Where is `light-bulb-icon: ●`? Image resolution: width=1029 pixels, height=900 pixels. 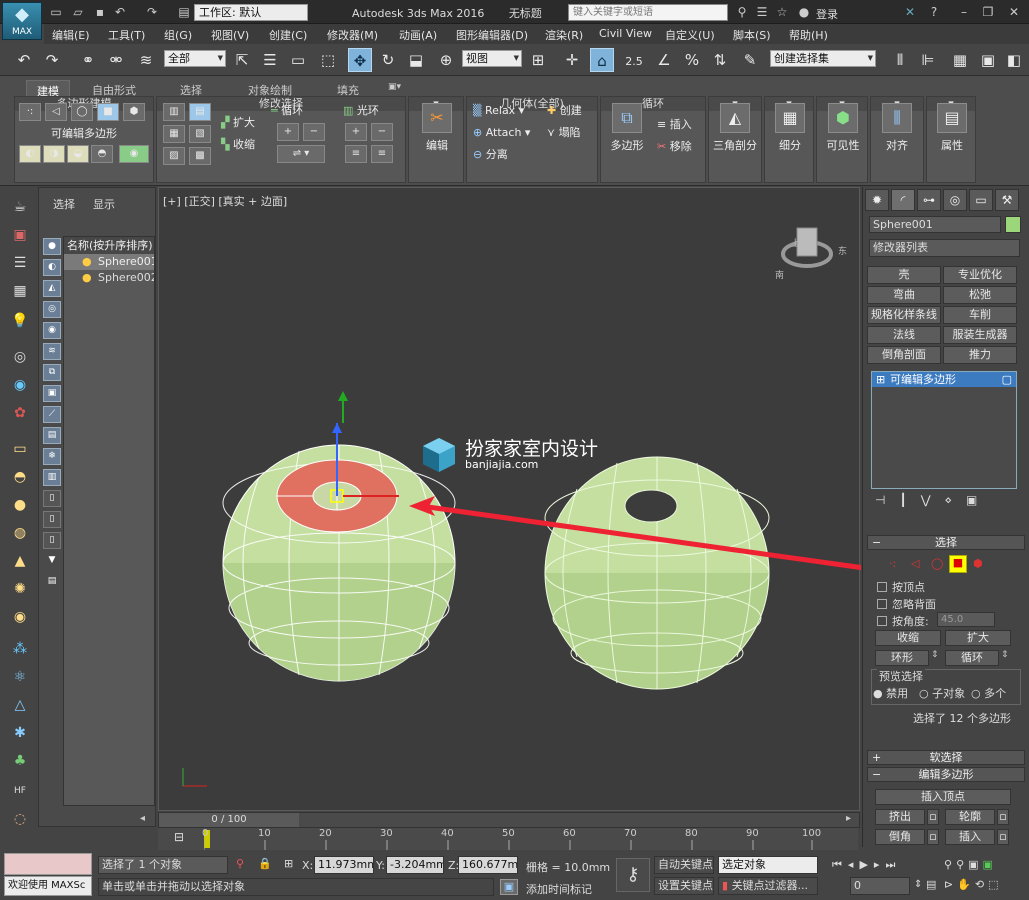 light-bulb-icon: ● is located at coordinates (87, 278).